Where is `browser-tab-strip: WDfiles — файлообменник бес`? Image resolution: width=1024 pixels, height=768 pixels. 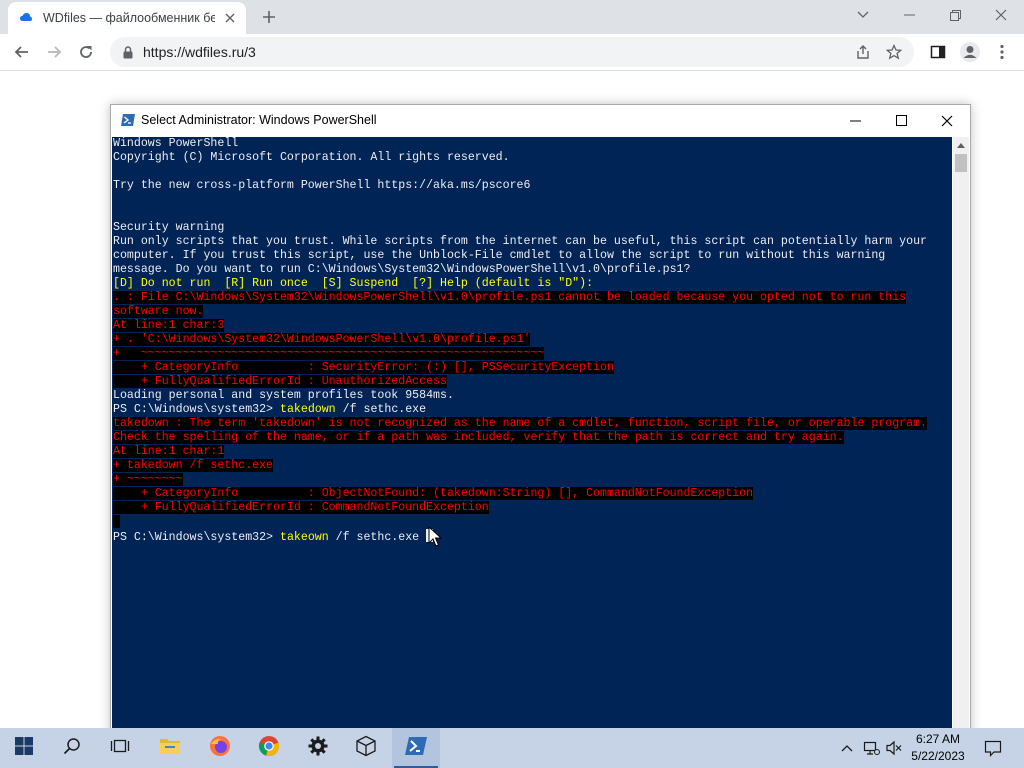
browser-tab-strip: WDfiles — файлообменник бес is located at coordinates (512, 17).